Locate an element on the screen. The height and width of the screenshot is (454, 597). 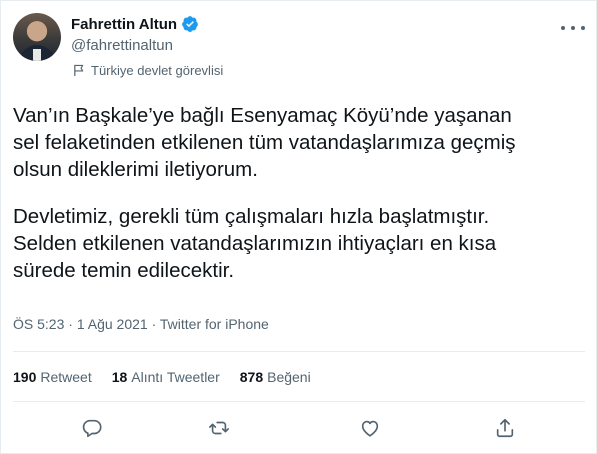
heart-icon is located at coordinates (370, 428).